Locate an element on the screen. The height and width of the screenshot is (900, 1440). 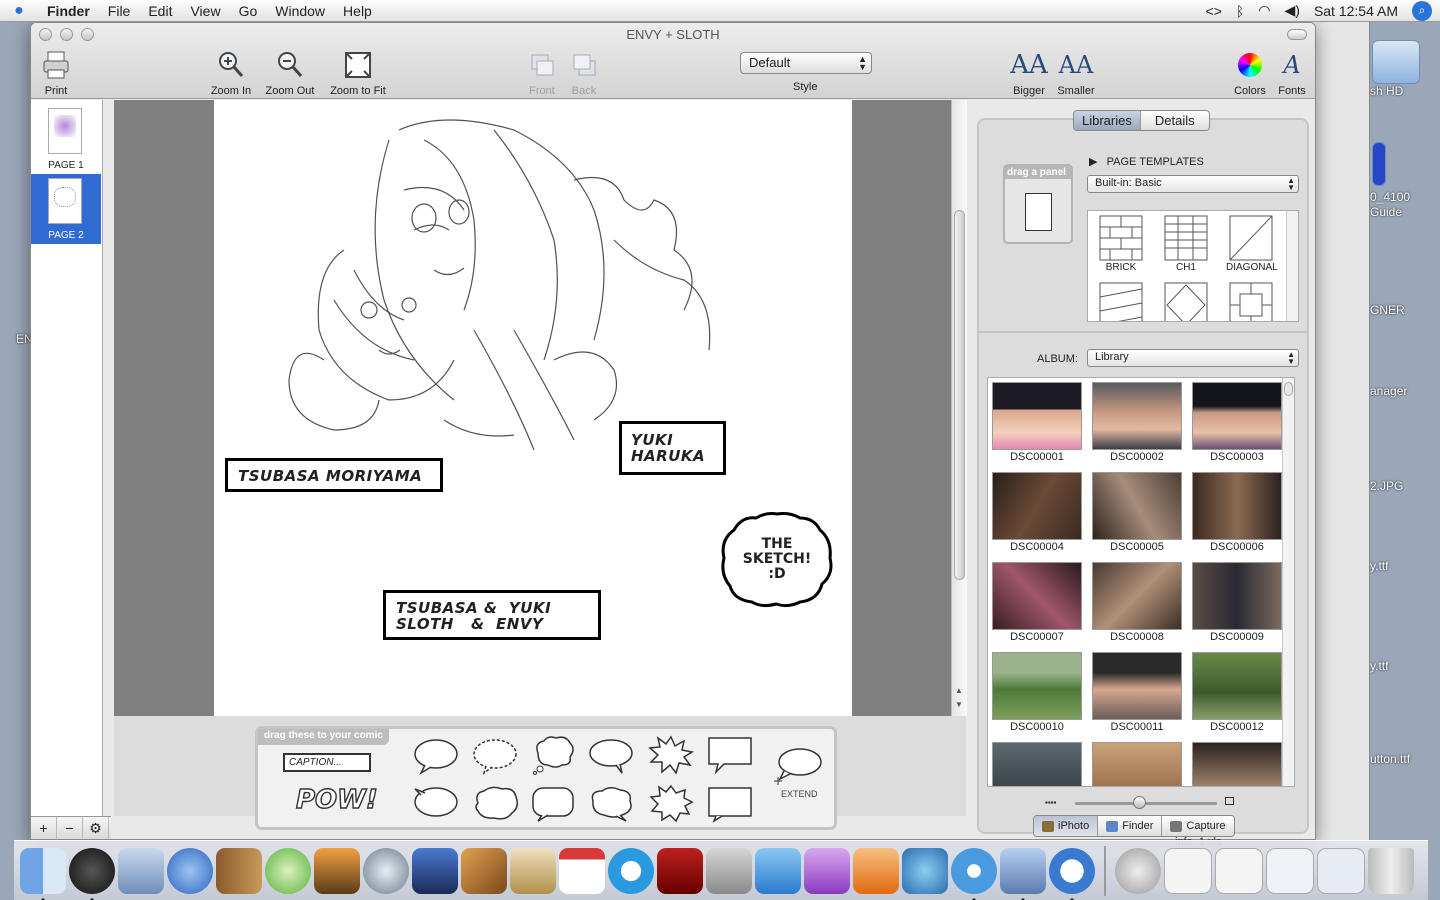
itunes-icon is located at coordinates (288, 870).